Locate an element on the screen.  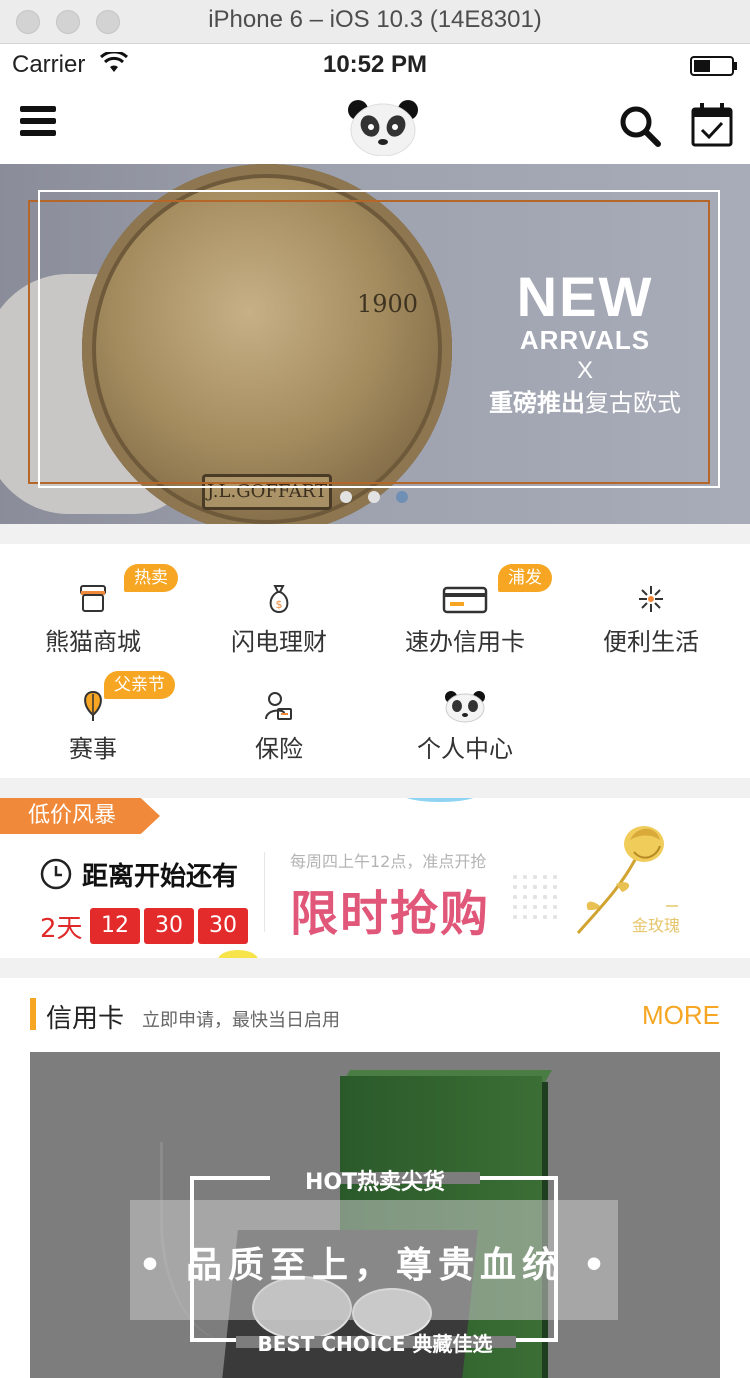
insurance-icon is located at coordinates (278, 706).